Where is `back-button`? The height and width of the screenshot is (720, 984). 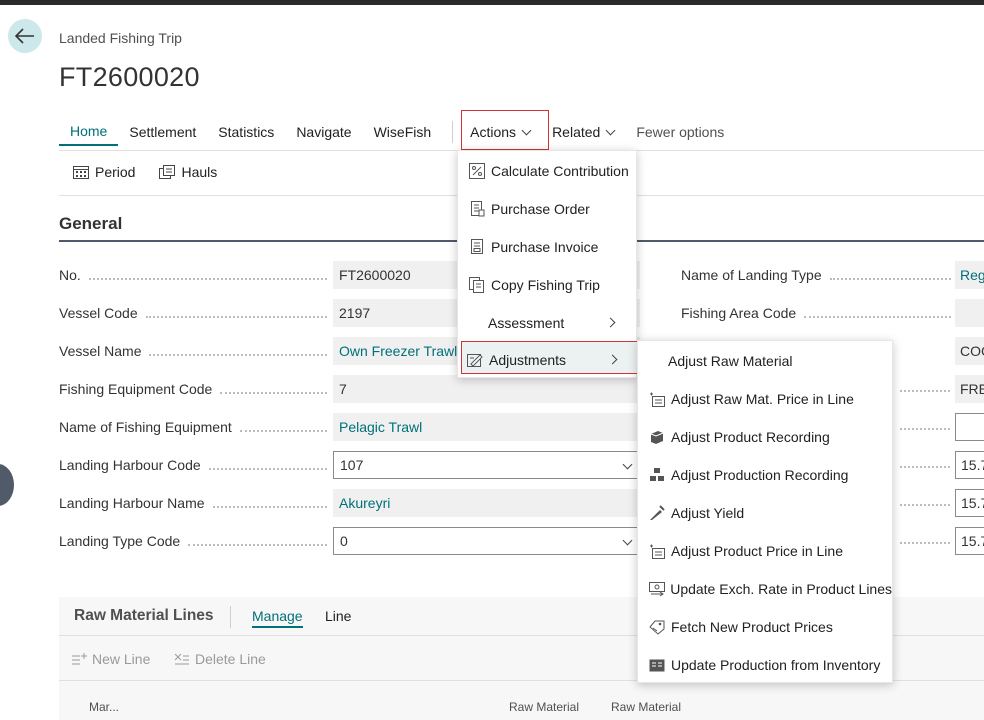
back-button is located at coordinates (25, 36).